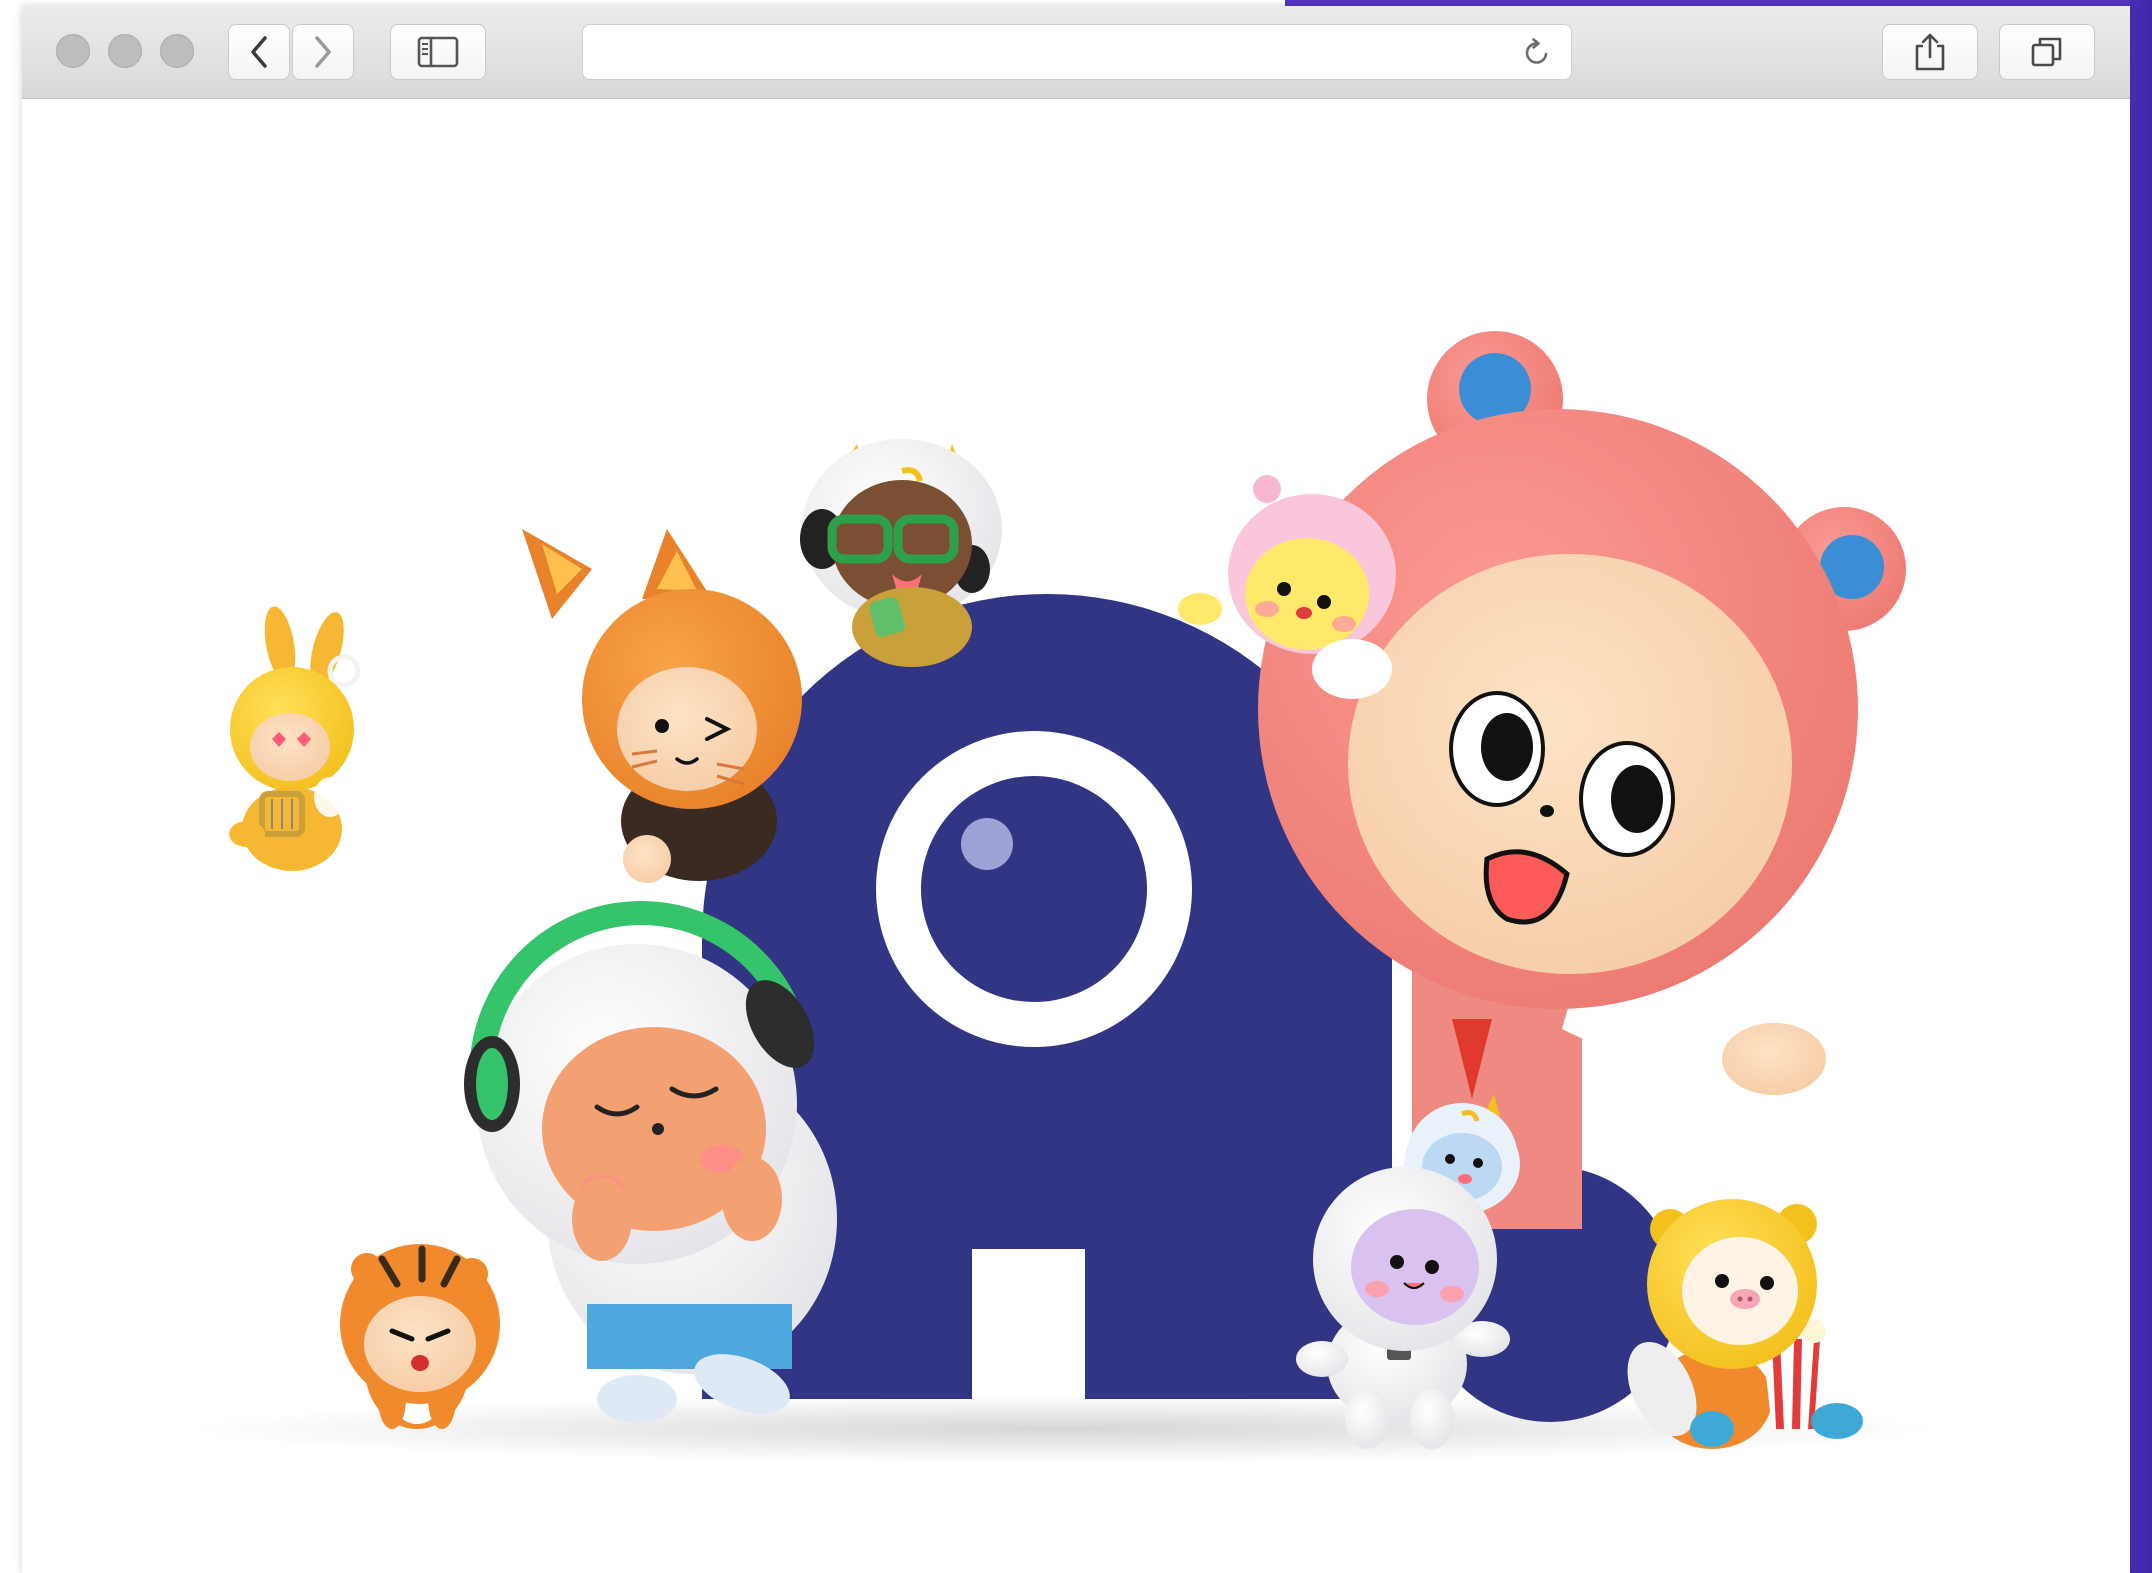 This screenshot has width=2152, height=1573. I want to click on tiger-character, so click(420, 1336).